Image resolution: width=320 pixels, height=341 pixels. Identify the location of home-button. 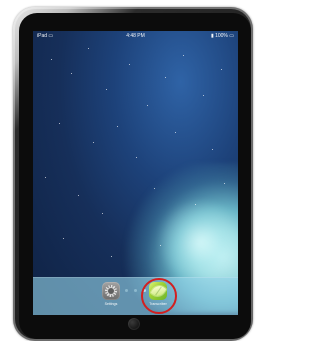
(134, 324).